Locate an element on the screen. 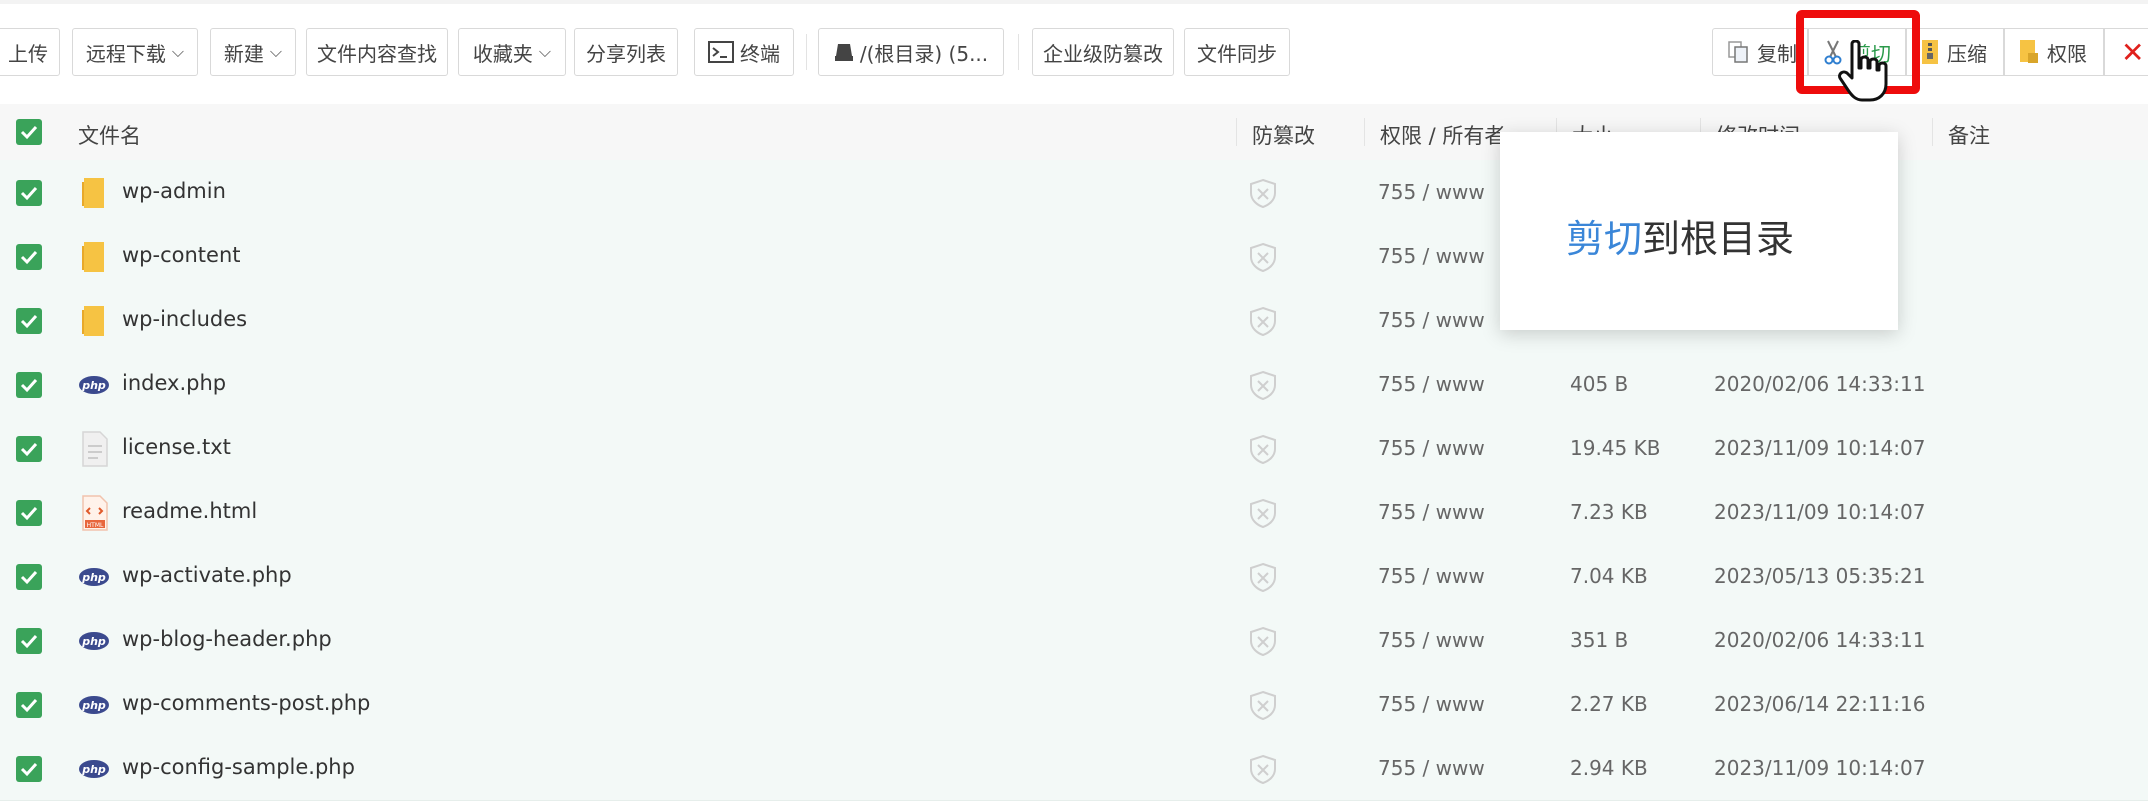 The image size is (2148, 801). copy-icon is located at coordinates (1738, 52).